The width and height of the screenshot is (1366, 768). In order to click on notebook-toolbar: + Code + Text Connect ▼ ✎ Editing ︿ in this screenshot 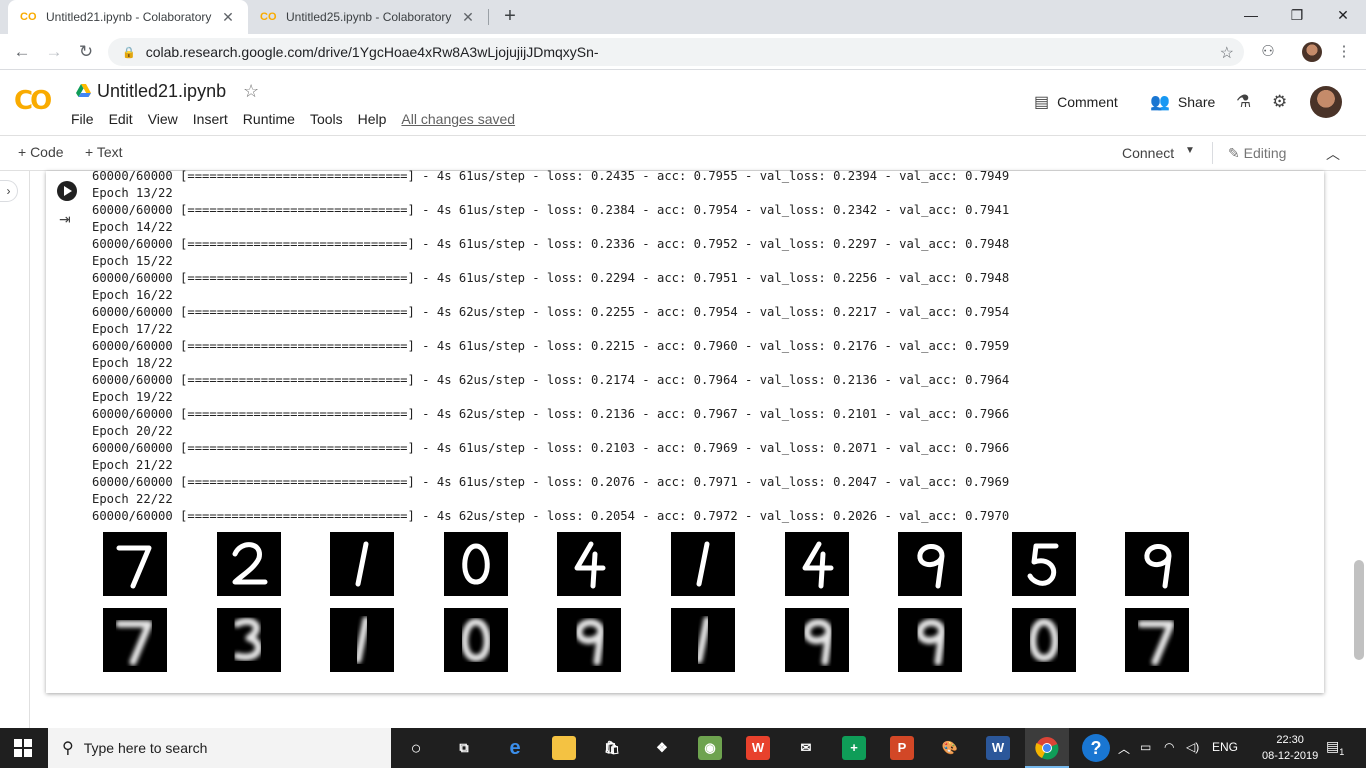, I will do `click(683, 153)`.